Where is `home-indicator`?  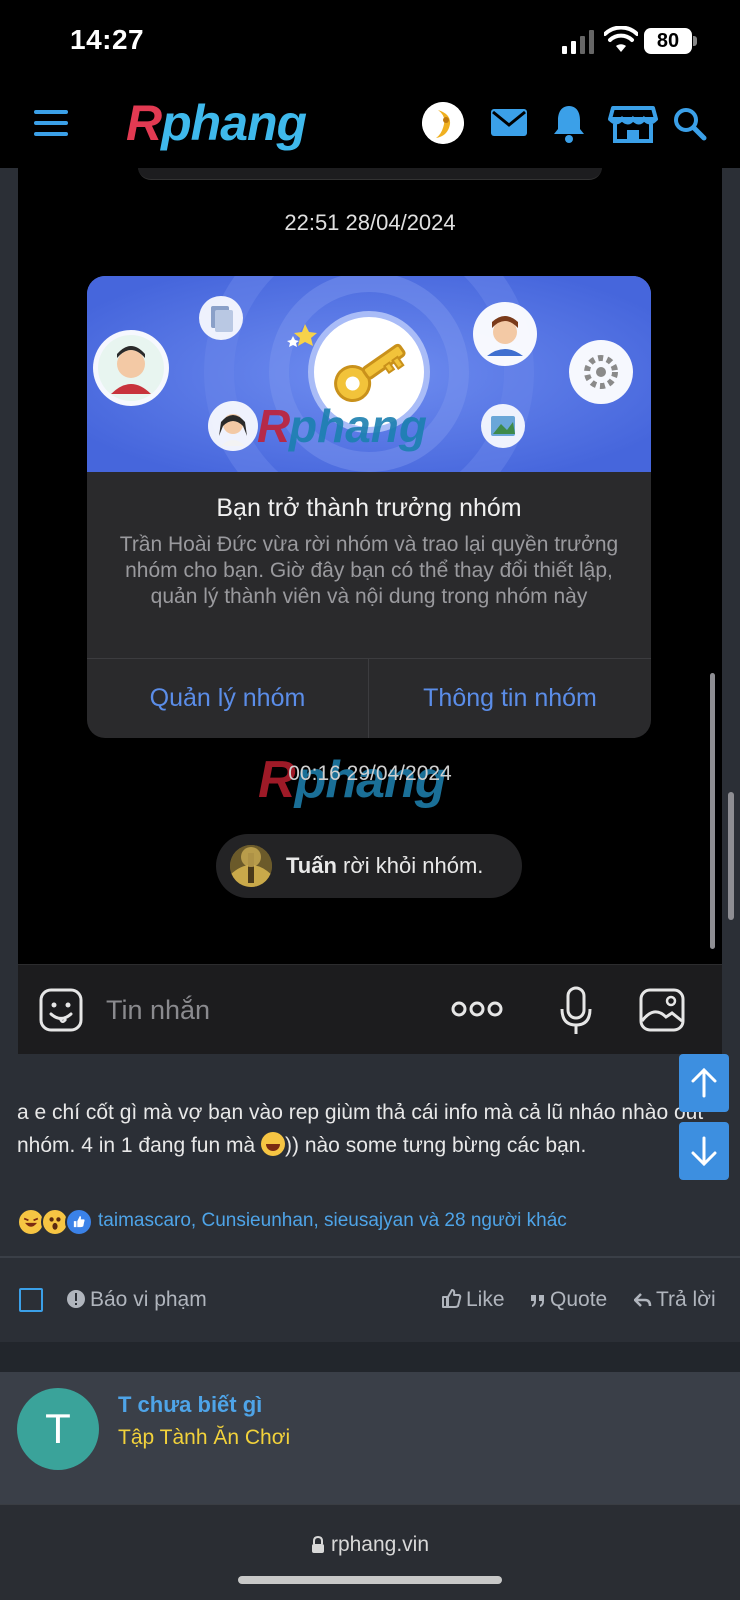
home-indicator is located at coordinates (370, 1580).